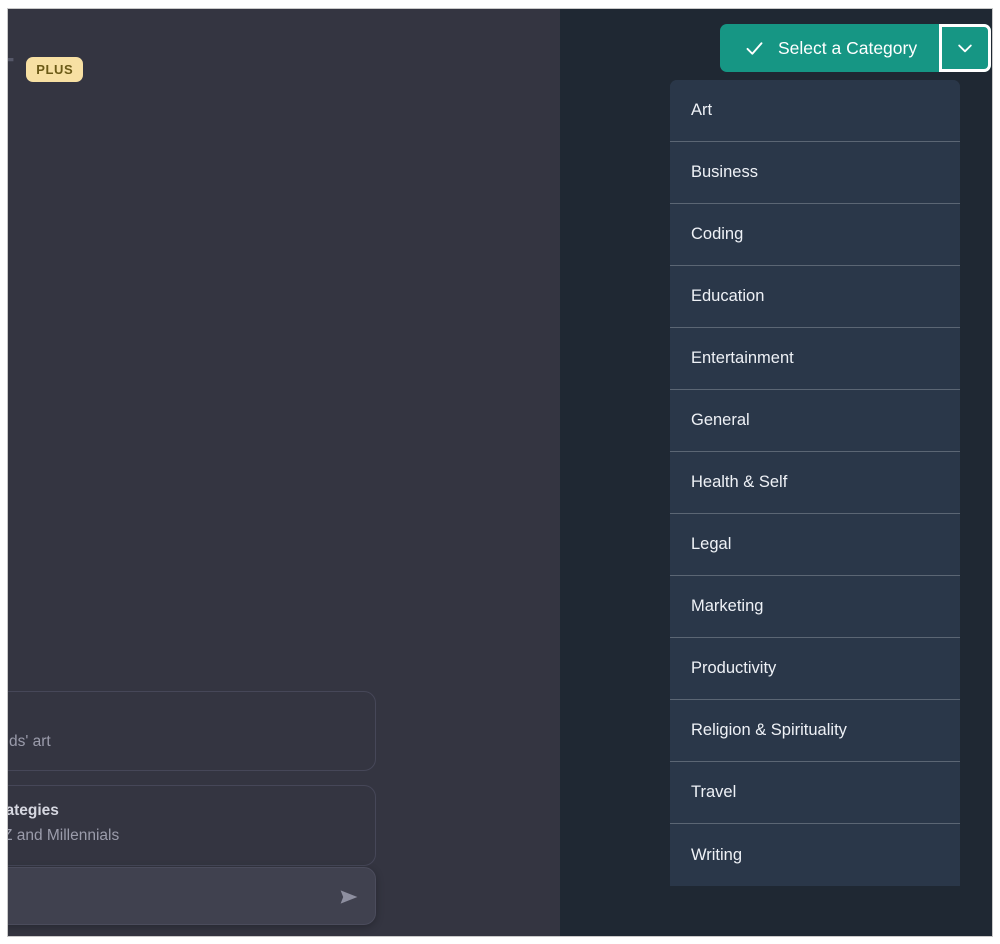 Image resolution: width=1000 pixels, height=944 pixels. Describe the element at coordinates (815, 235) in the screenshot. I see `category-option-coding: Coding` at that location.